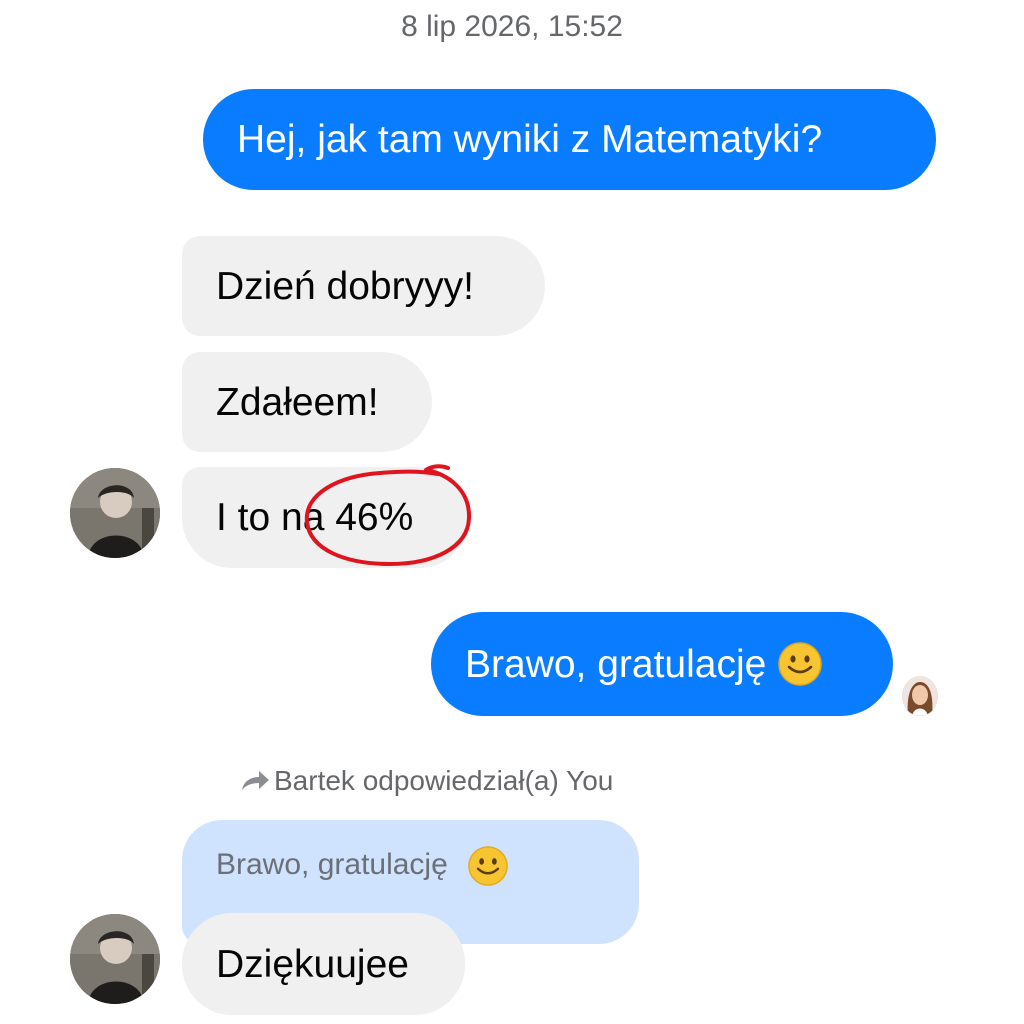 The width and height of the screenshot is (1024, 1024). Describe the element at coordinates (315, 517) in the screenshot. I see `message-text: I to na 46%` at that location.